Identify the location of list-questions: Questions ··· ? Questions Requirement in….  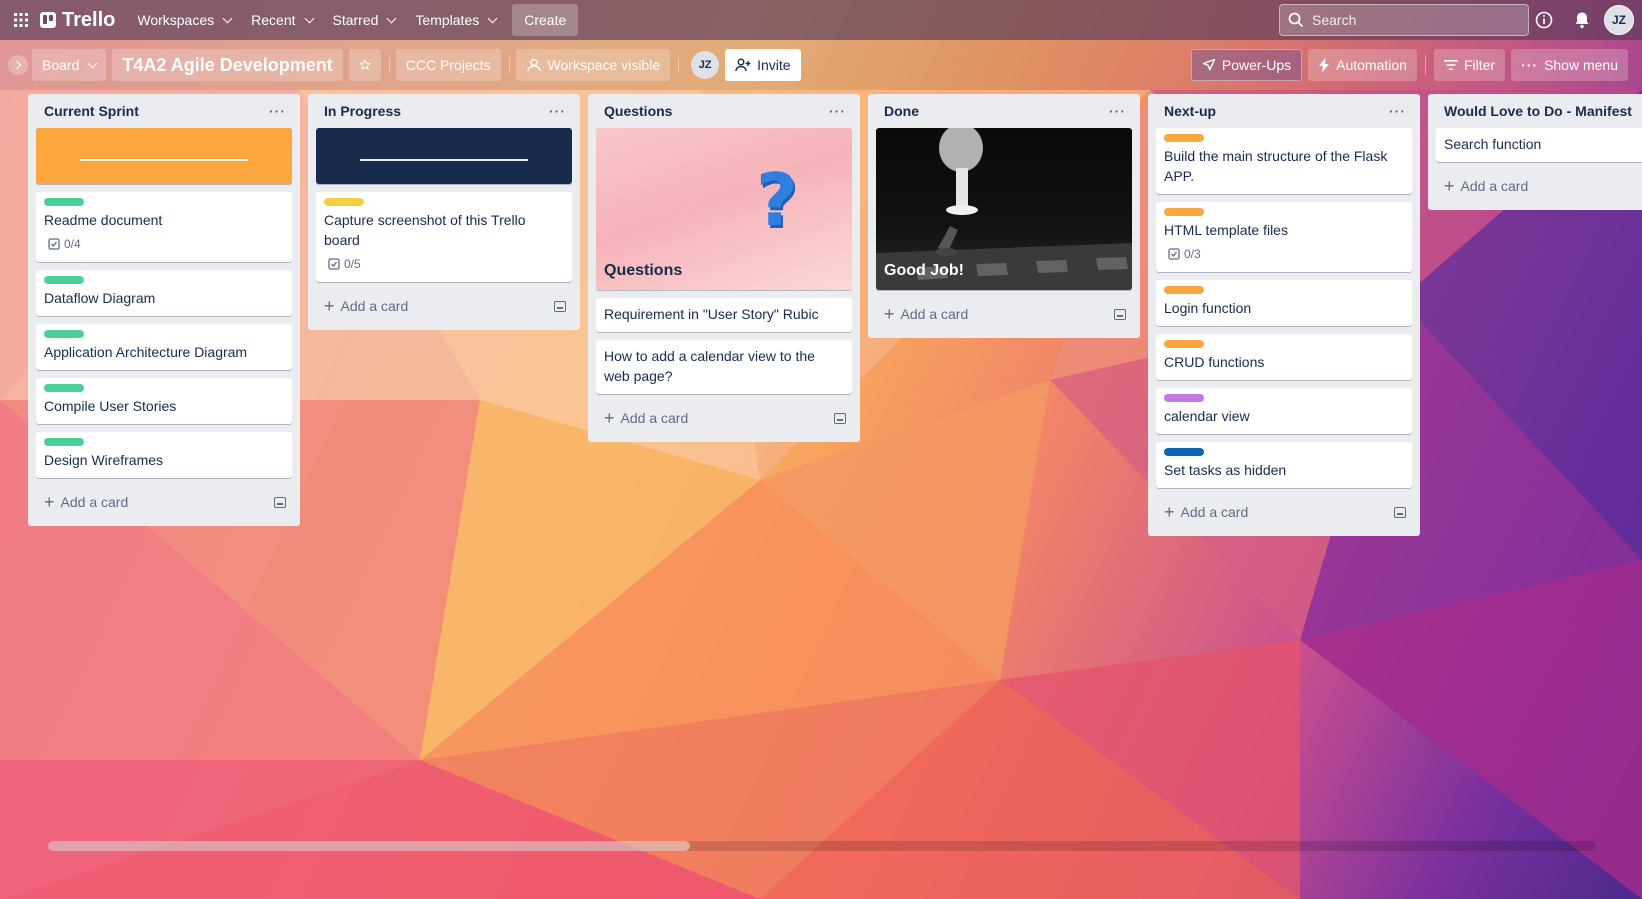
(724, 268).